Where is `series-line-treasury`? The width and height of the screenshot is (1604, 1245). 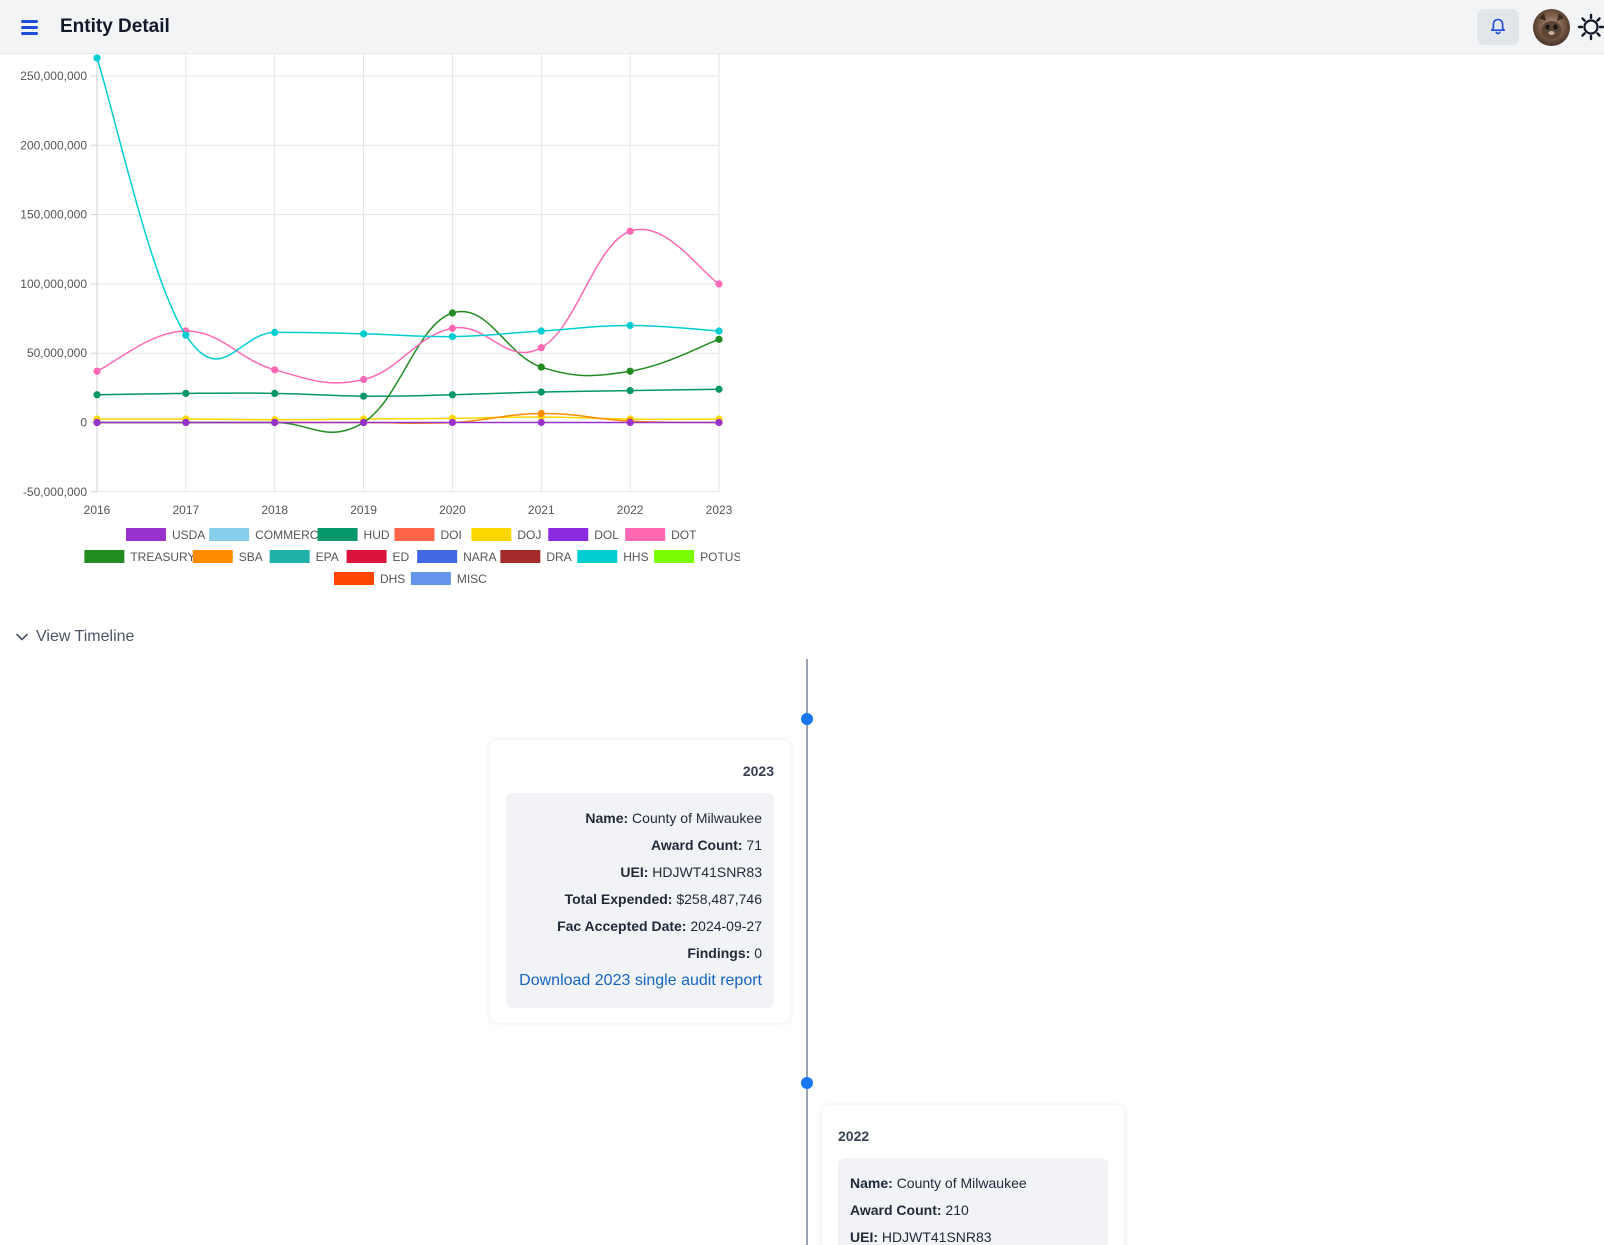
series-line-treasury is located at coordinates (408, 371).